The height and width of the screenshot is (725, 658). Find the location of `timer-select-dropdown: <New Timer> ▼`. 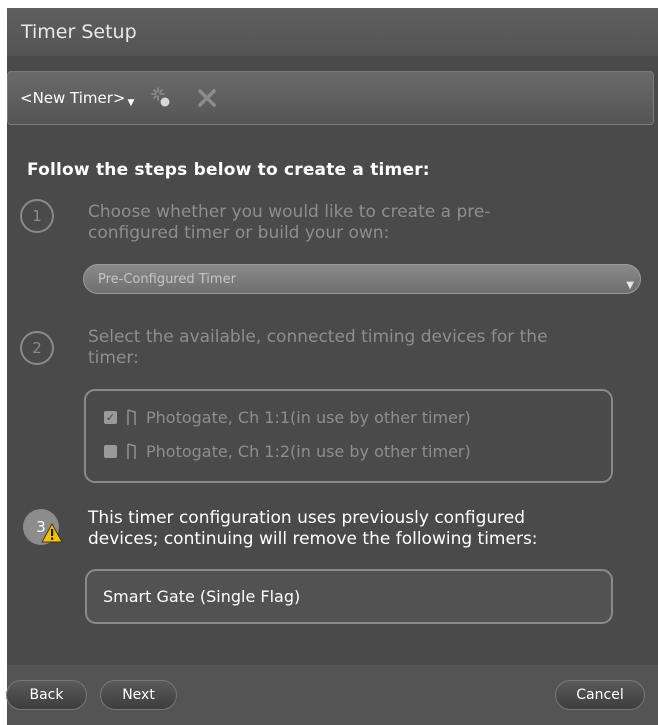

timer-select-dropdown: <New Timer> ▼ is located at coordinates (77, 98).